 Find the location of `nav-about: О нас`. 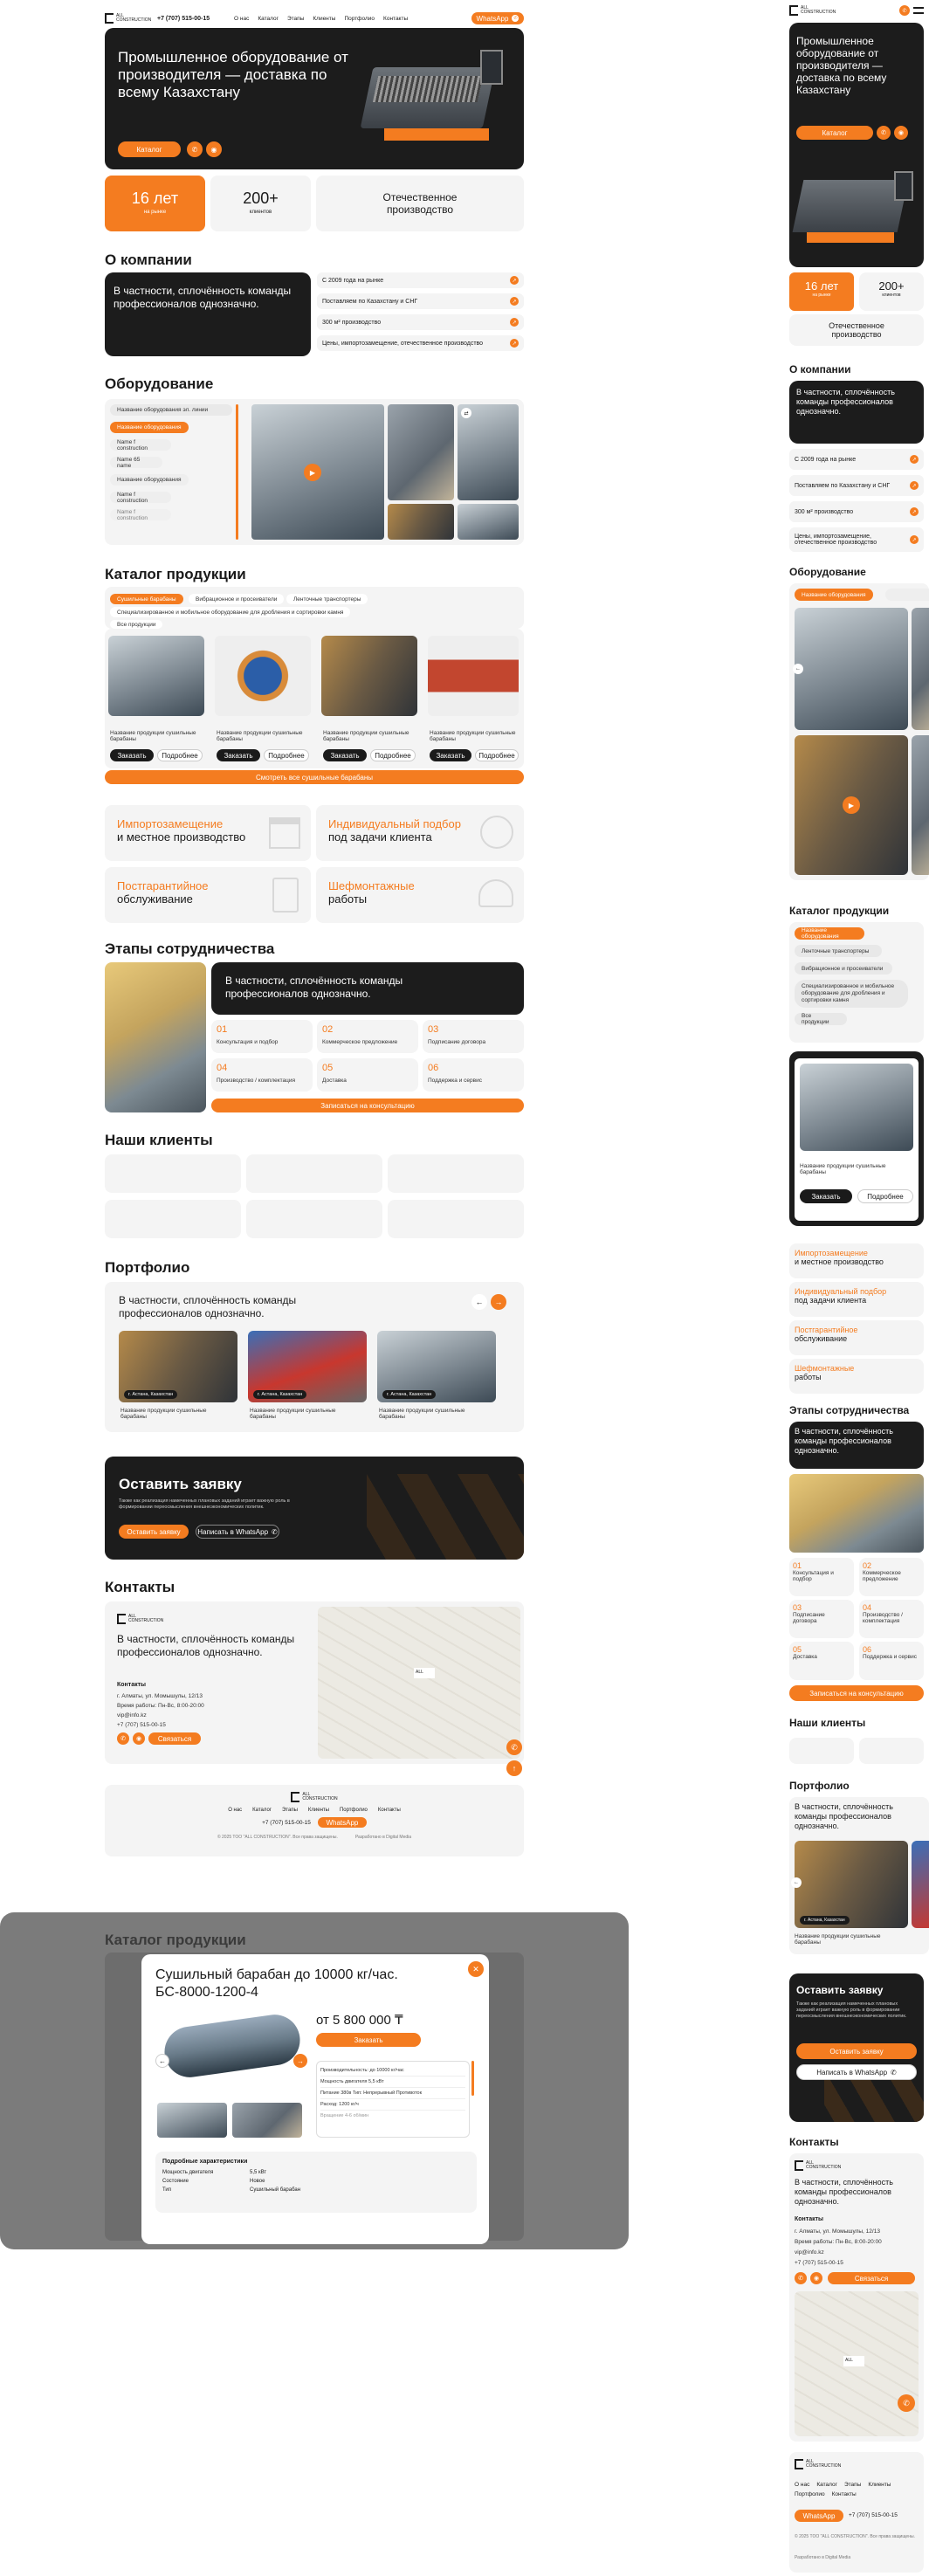

nav-about: О нас is located at coordinates (242, 19).